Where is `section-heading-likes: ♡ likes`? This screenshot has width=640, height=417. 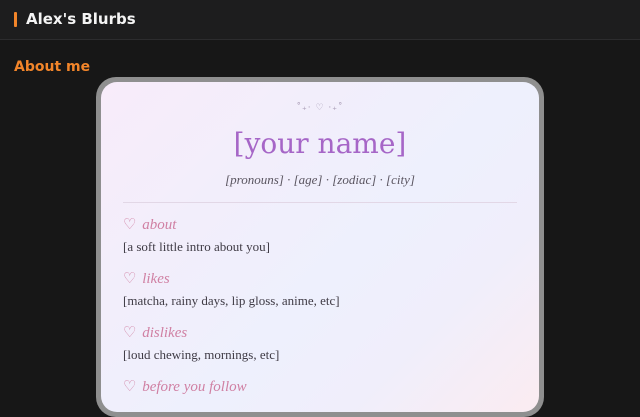
section-heading-likes: ♡ likes is located at coordinates (146, 279).